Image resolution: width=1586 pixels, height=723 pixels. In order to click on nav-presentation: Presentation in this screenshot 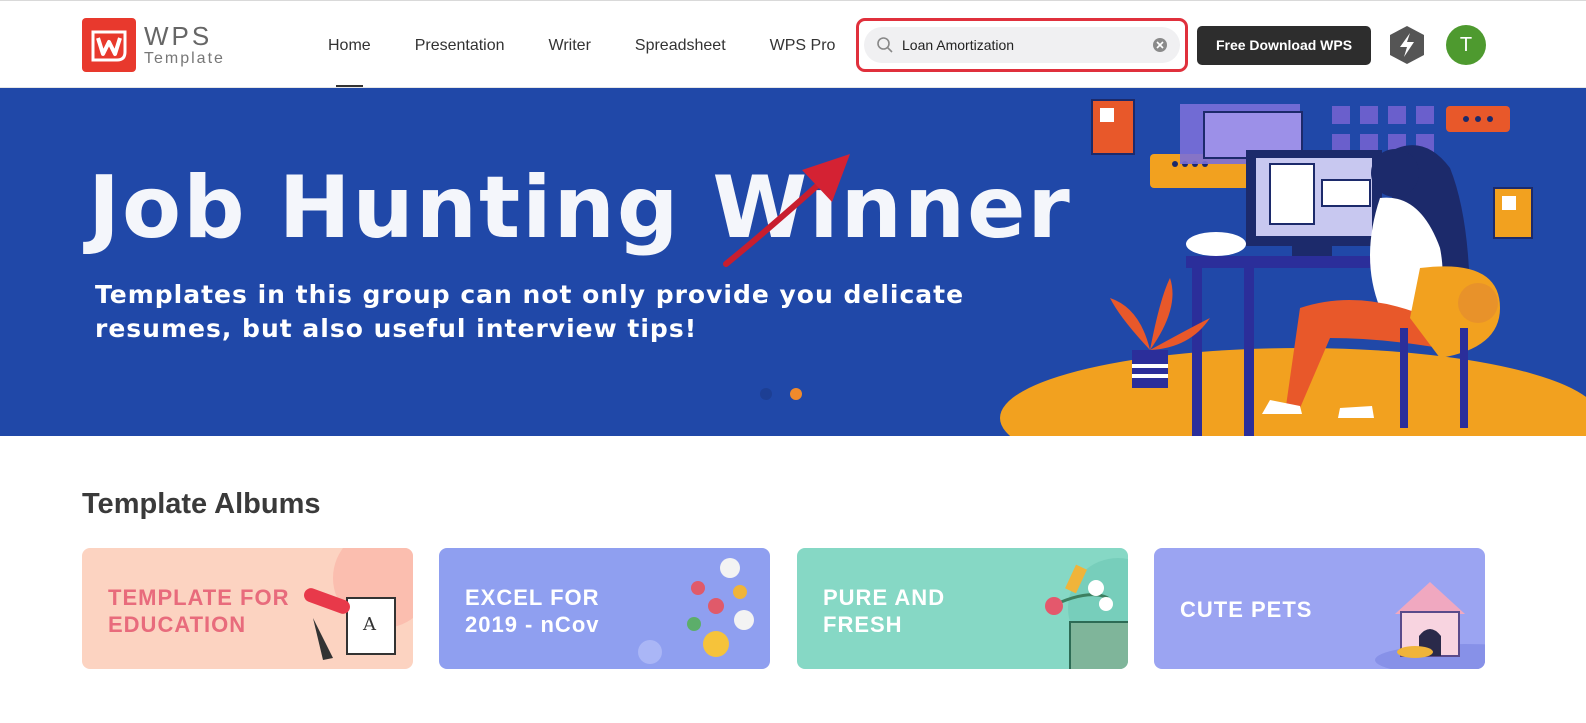, I will do `click(460, 45)`.